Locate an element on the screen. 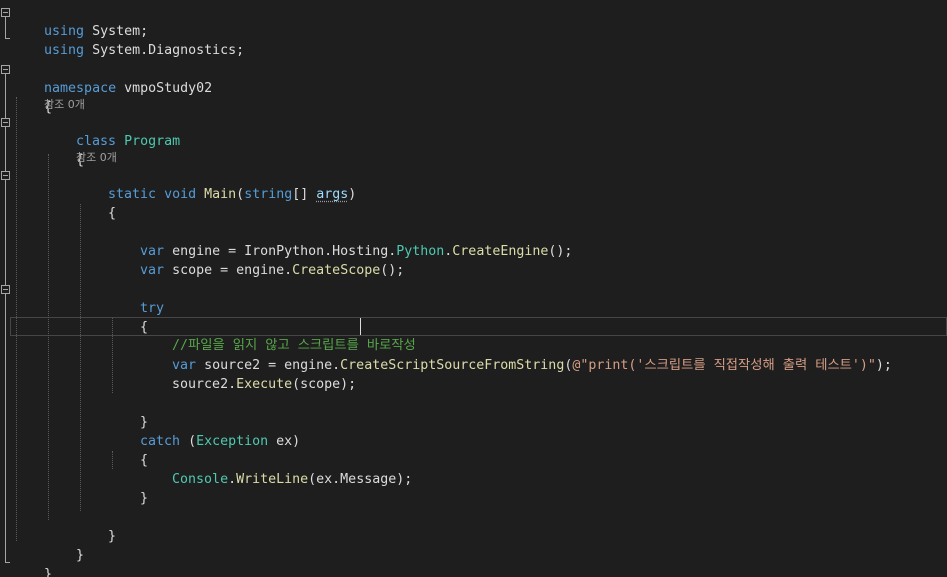 Image resolution: width=947 pixels, height=577 pixels. code-line-try: try is located at coordinates (136, 298).